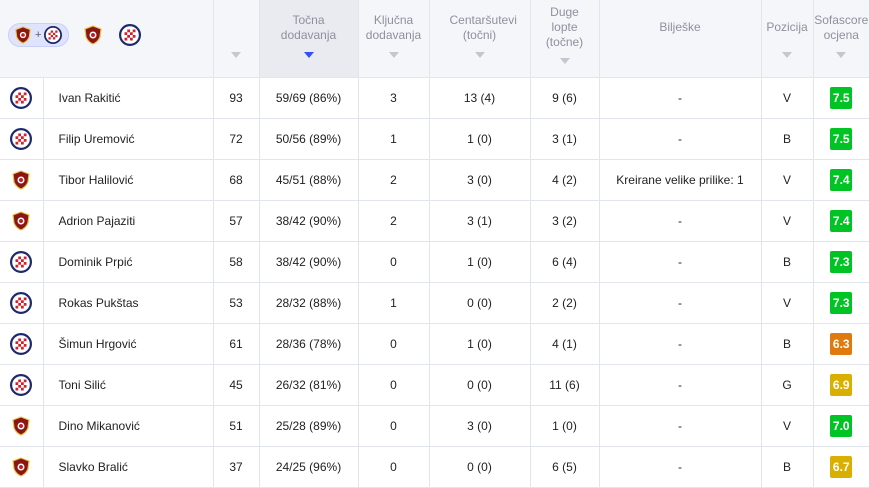 Image resolution: width=869 pixels, height=488 pixels. Describe the element at coordinates (309, 39) in the screenshot. I see `accurate-passes-column-header: Točna dodavanja` at that location.